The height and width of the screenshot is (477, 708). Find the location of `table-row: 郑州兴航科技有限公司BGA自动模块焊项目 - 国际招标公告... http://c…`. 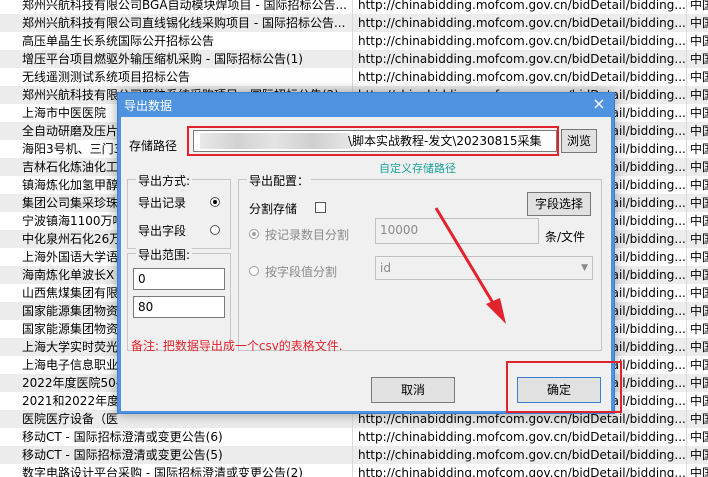

table-row: 郑州兴航科技有限公司BGA自动模块焊项目 - 国际招标公告... http://c… is located at coordinates (354, 7).